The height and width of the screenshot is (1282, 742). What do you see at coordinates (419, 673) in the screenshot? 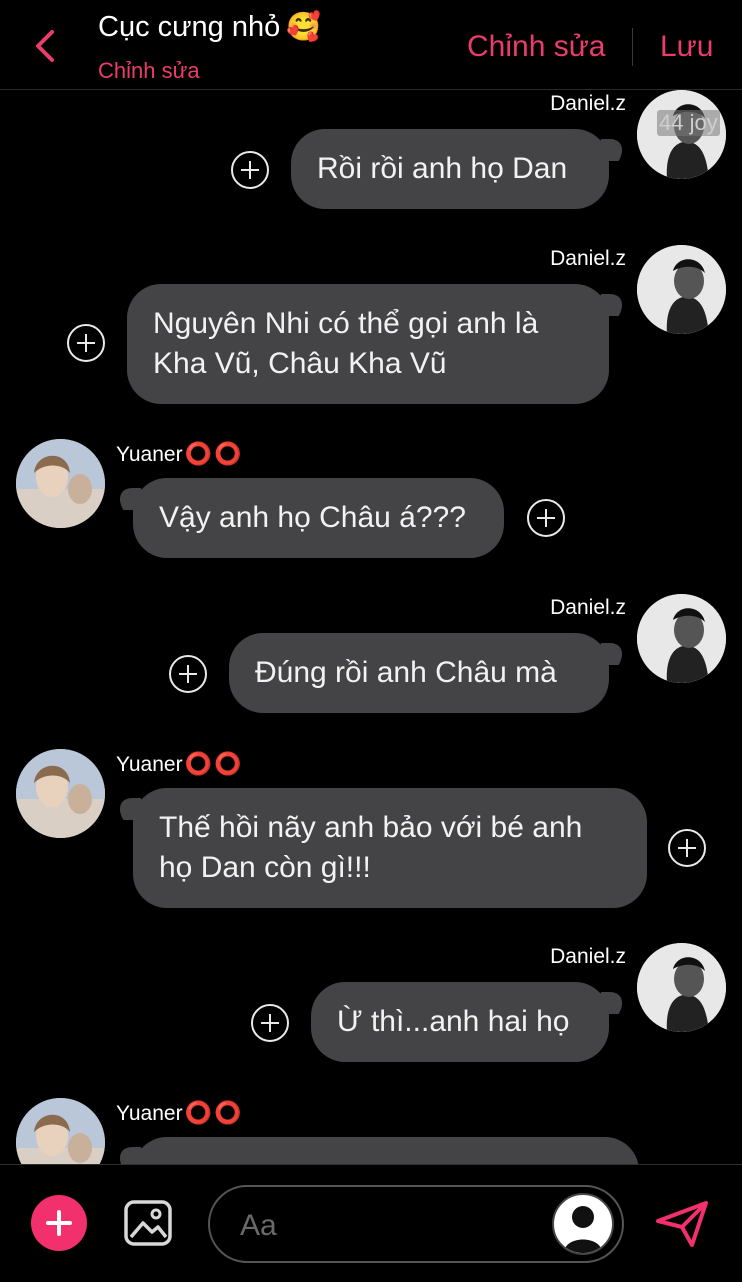
I see `message-bubble: Đúng rồi anh Châu mà` at bounding box center [419, 673].